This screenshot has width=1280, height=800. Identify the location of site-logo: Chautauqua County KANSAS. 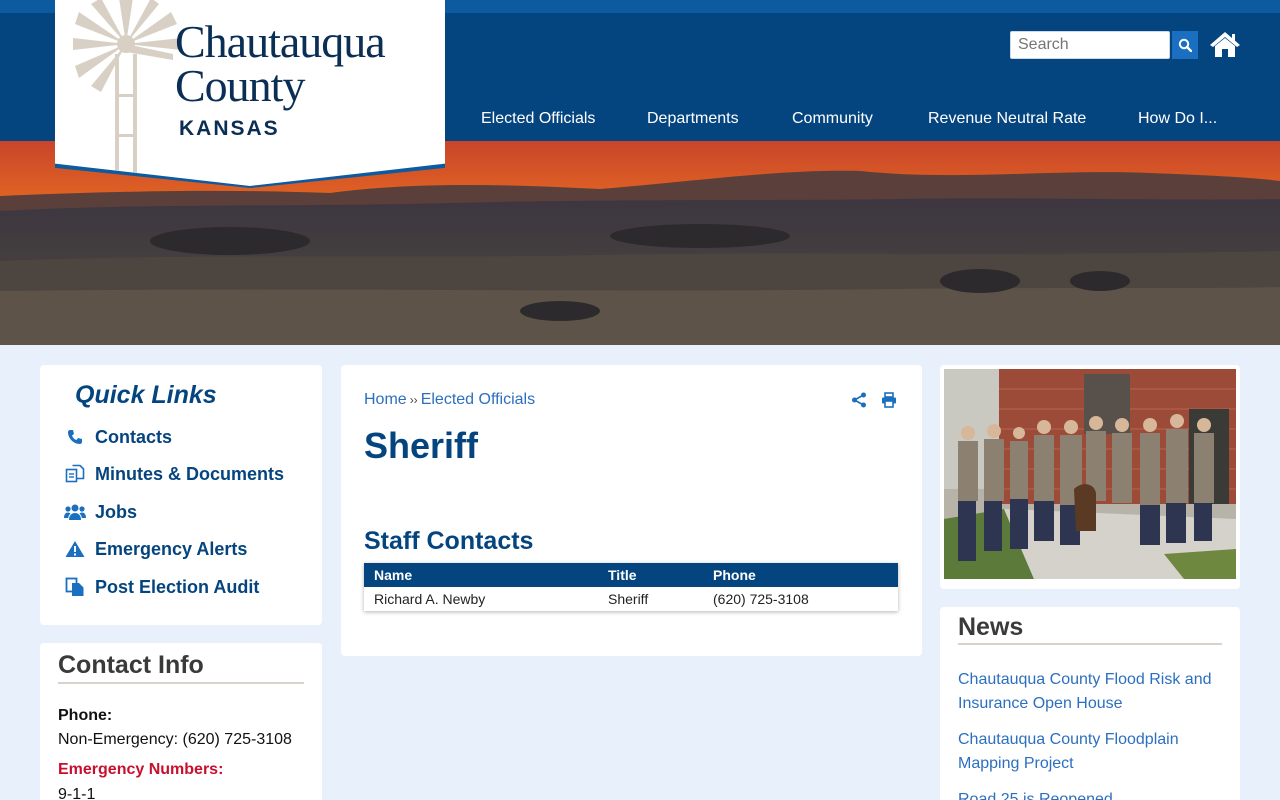
(250, 93).